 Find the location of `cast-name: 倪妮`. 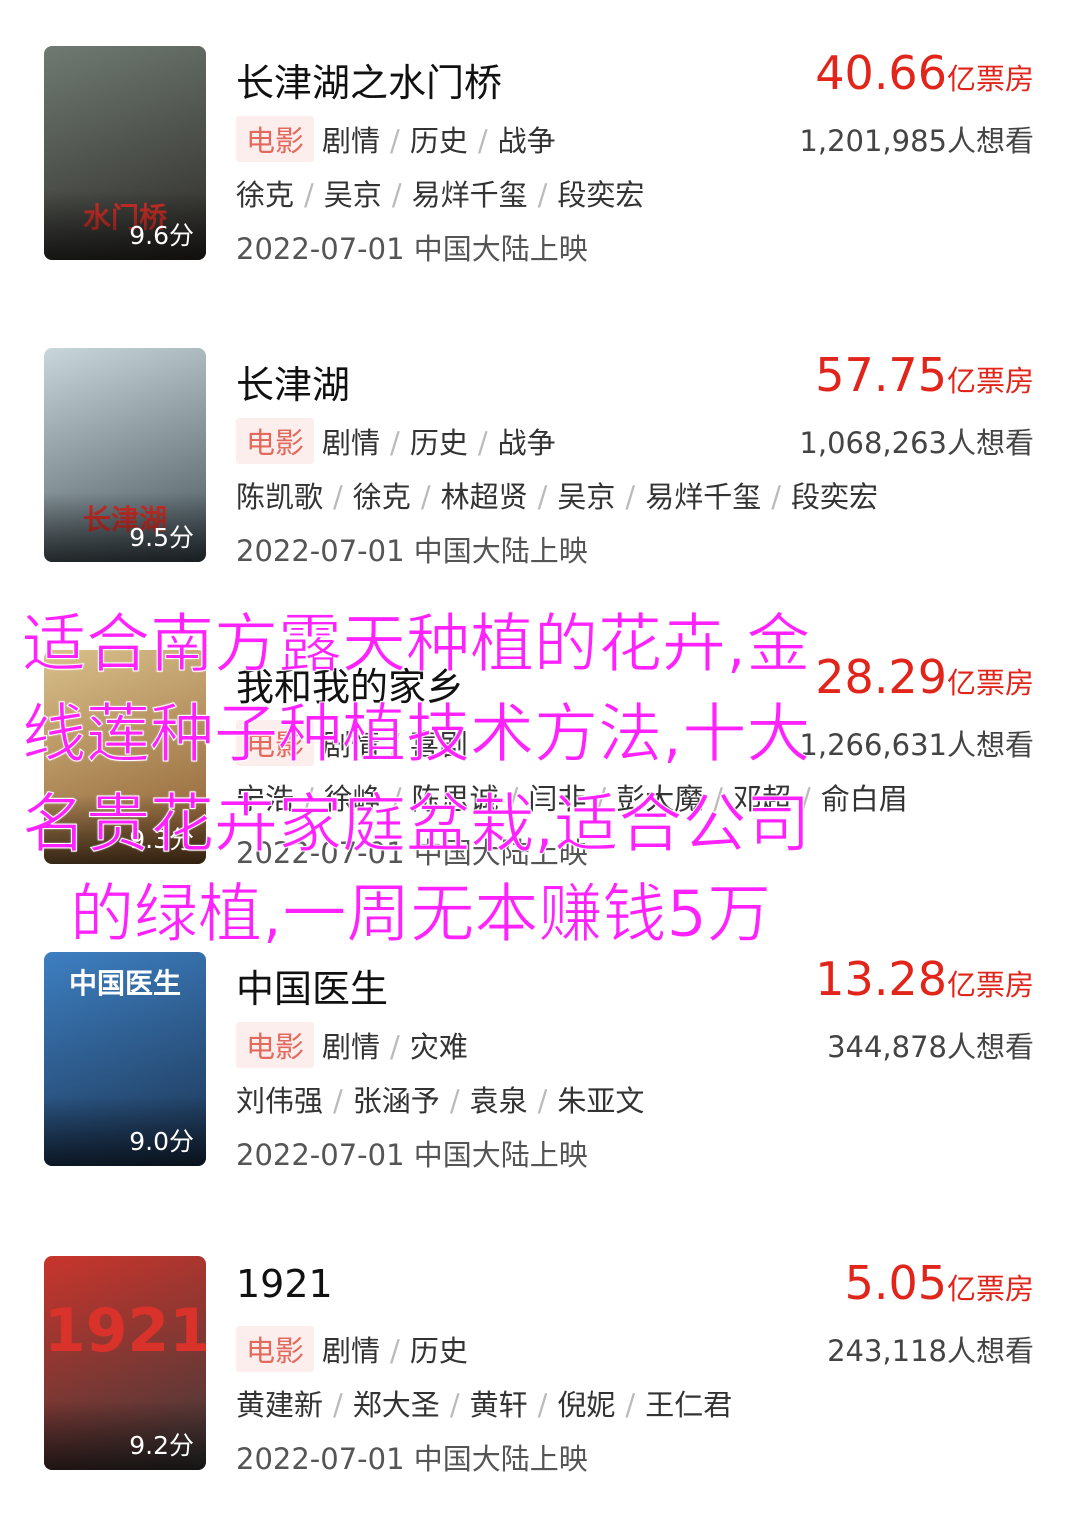

cast-name: 倪妮 is located at coordinates (586, 1405).